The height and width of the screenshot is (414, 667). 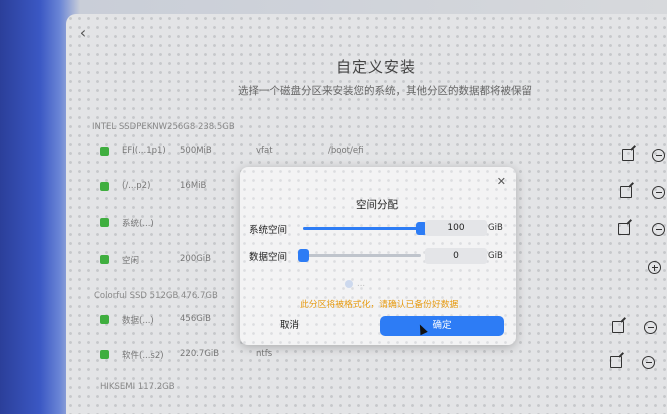 What do you see at coordinates (143, 356) in the screenshot?
I see `partition-name: 软件(...s2)` at bounding box center [143, 356].